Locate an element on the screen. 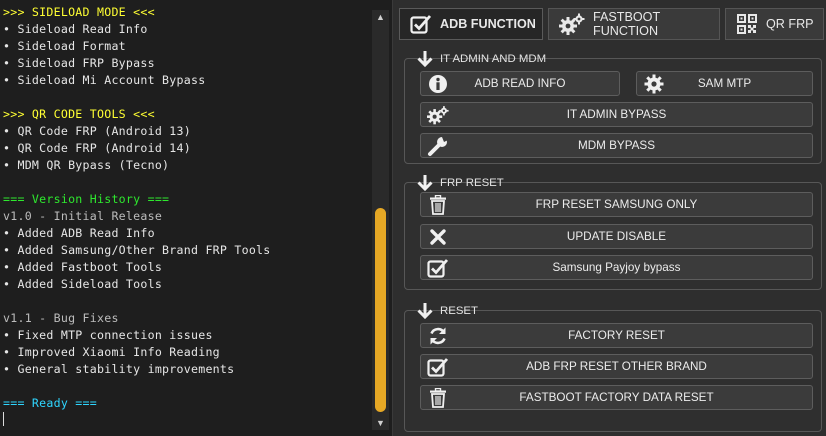  tab-fastboot-function: FASTBOOT FUNCTION is located at coordinates (634, 24).